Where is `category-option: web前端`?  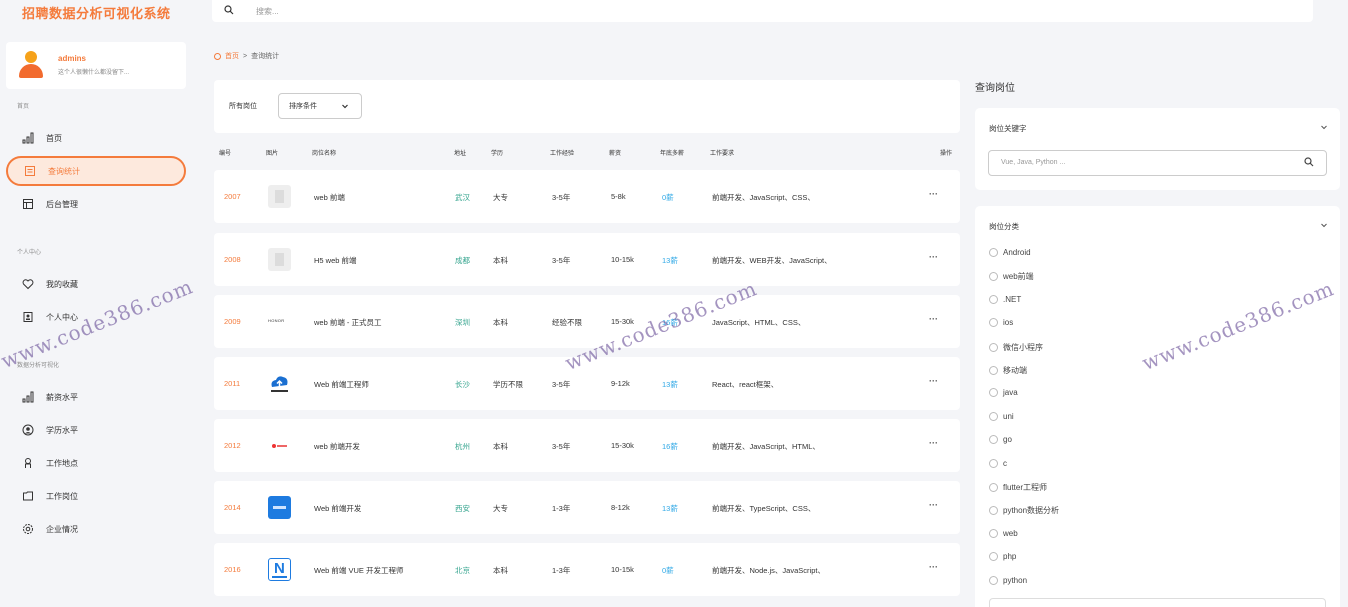 category-option: web前端 is located at coordinates (1011, 276).